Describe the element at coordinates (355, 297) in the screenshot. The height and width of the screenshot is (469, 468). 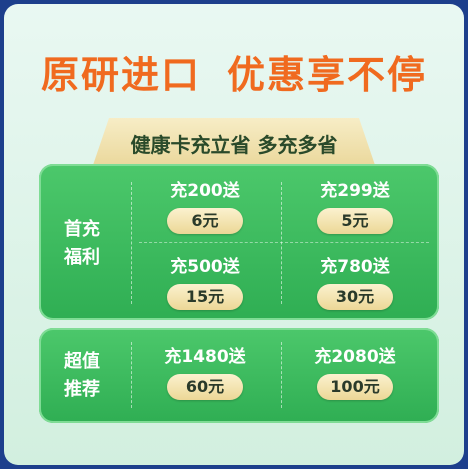
I see `offer-bonus-pill: 30元` at that location.